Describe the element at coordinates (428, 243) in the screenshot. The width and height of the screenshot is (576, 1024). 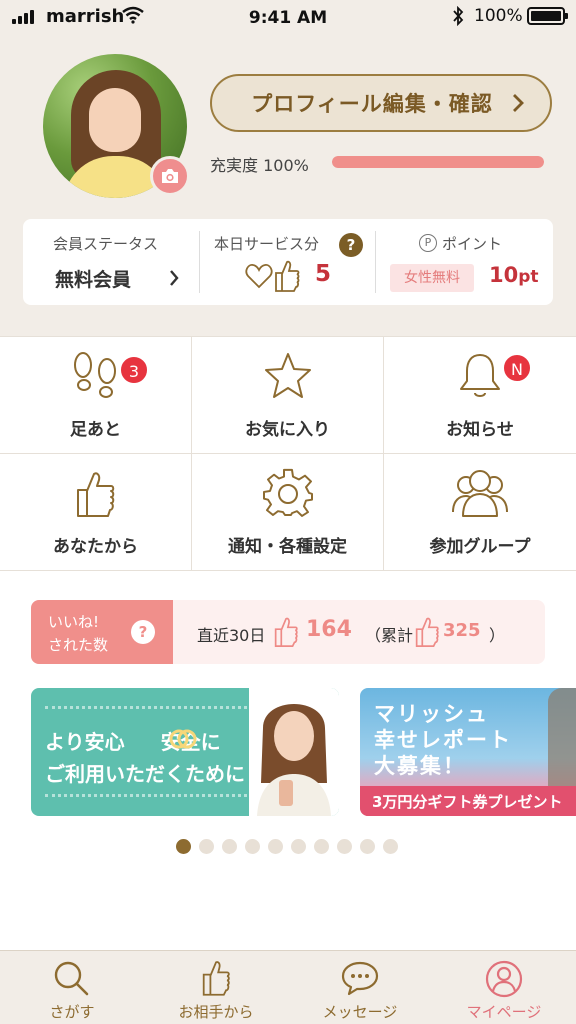
I see `point-icon: P` at that location.